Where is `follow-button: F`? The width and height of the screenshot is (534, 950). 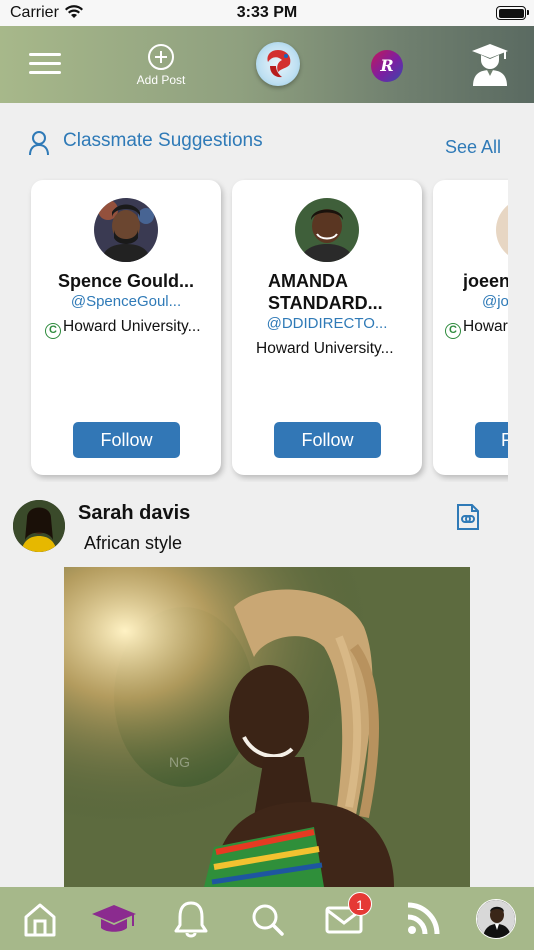 follow-button: F is located at coordinates (491, 440).